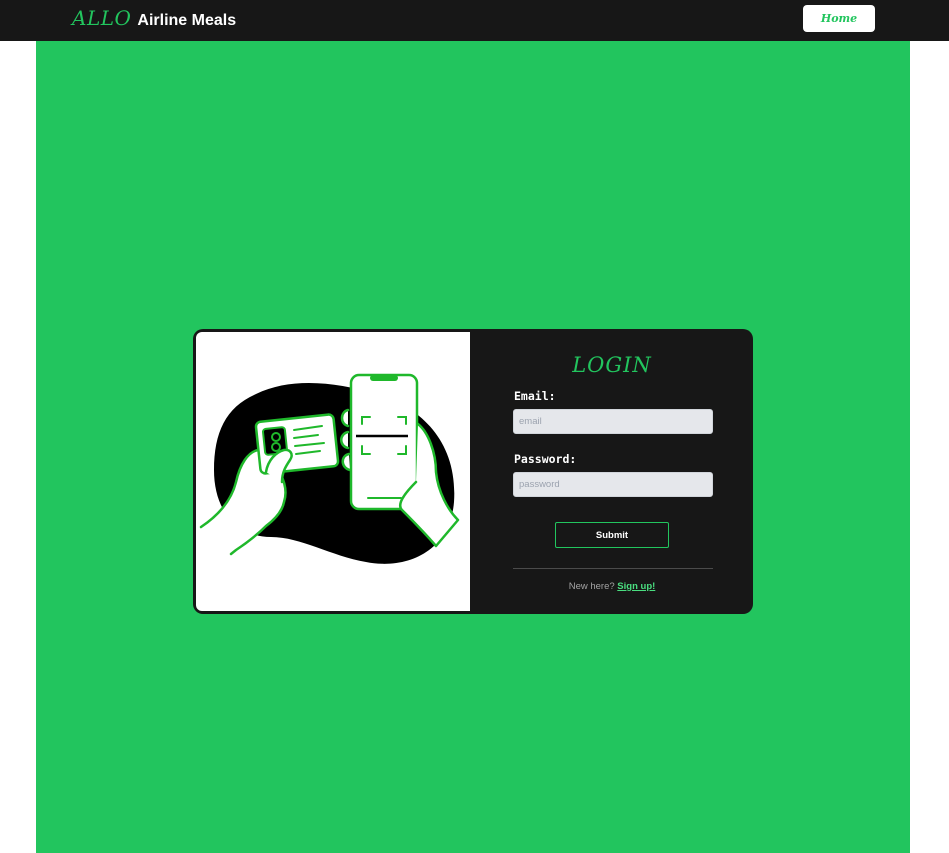 The image size is (949, 853). Describe the element at coordinates (102, 18) in the screenshot. I see `brand-allo: ALLO` at that location.